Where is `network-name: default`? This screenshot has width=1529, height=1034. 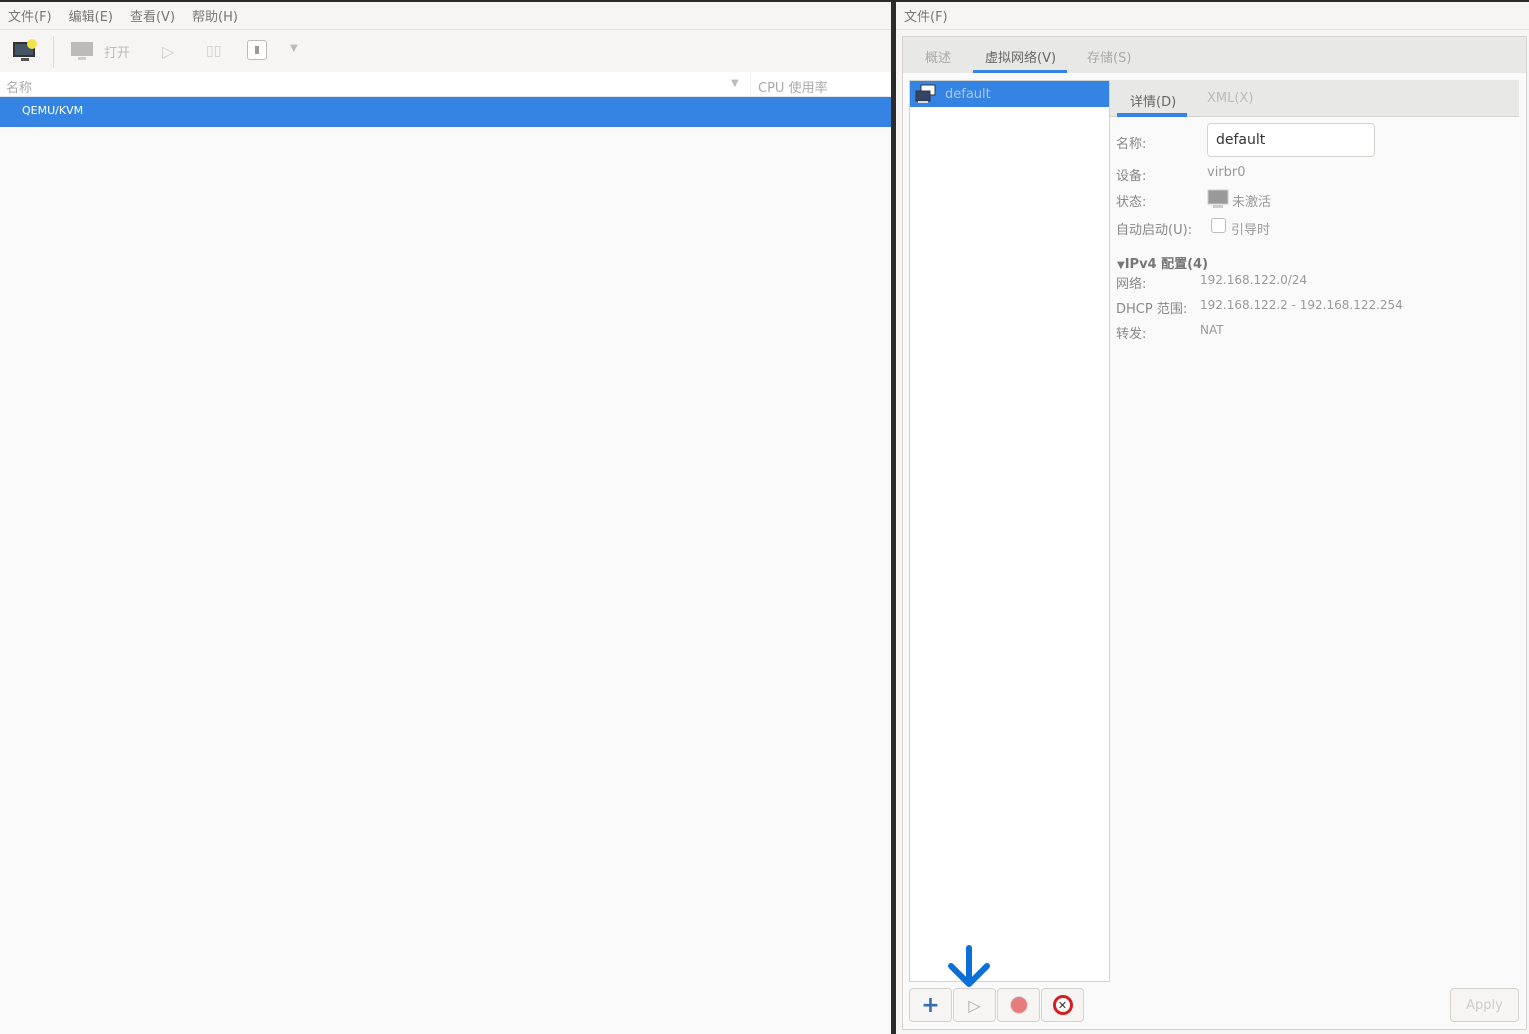
network-name: default is located at coordinates (968, 94).